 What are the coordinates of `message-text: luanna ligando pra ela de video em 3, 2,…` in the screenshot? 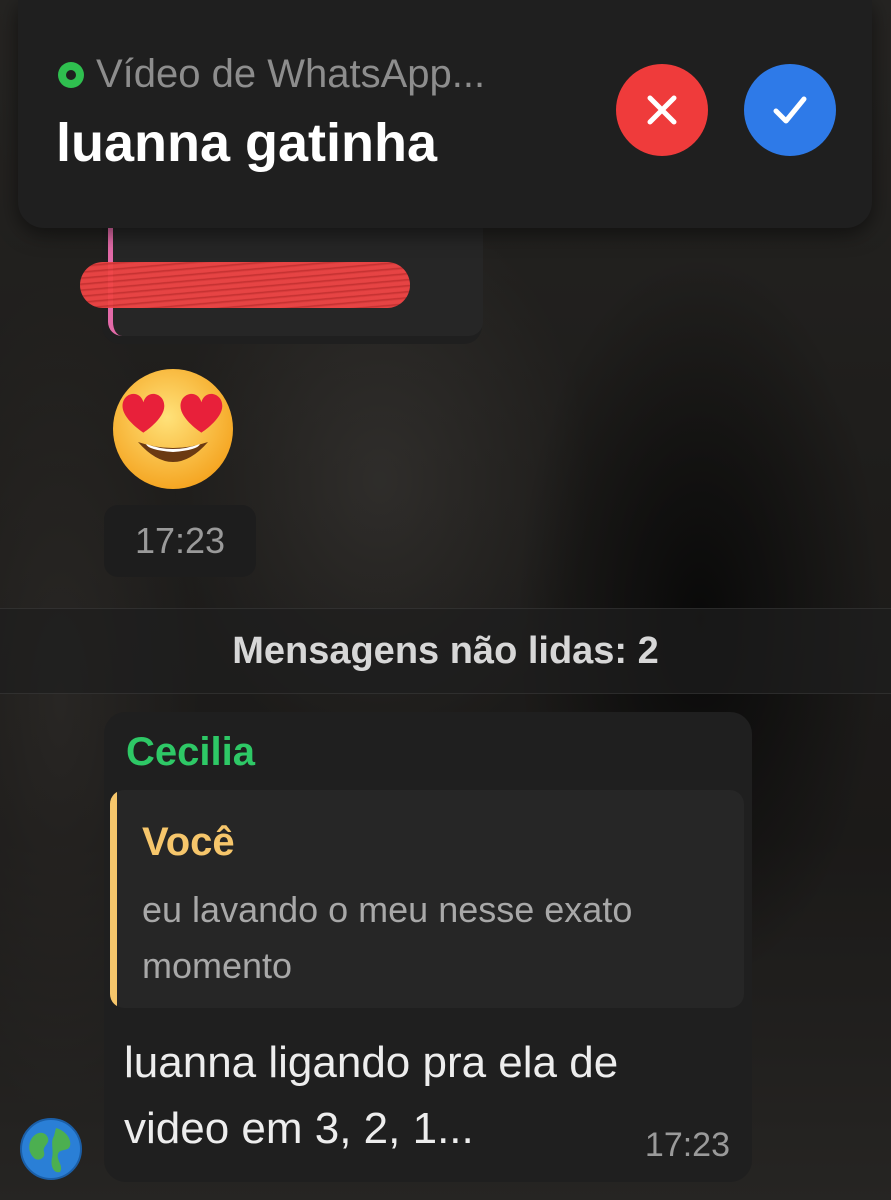 It's located at (371, 1095).